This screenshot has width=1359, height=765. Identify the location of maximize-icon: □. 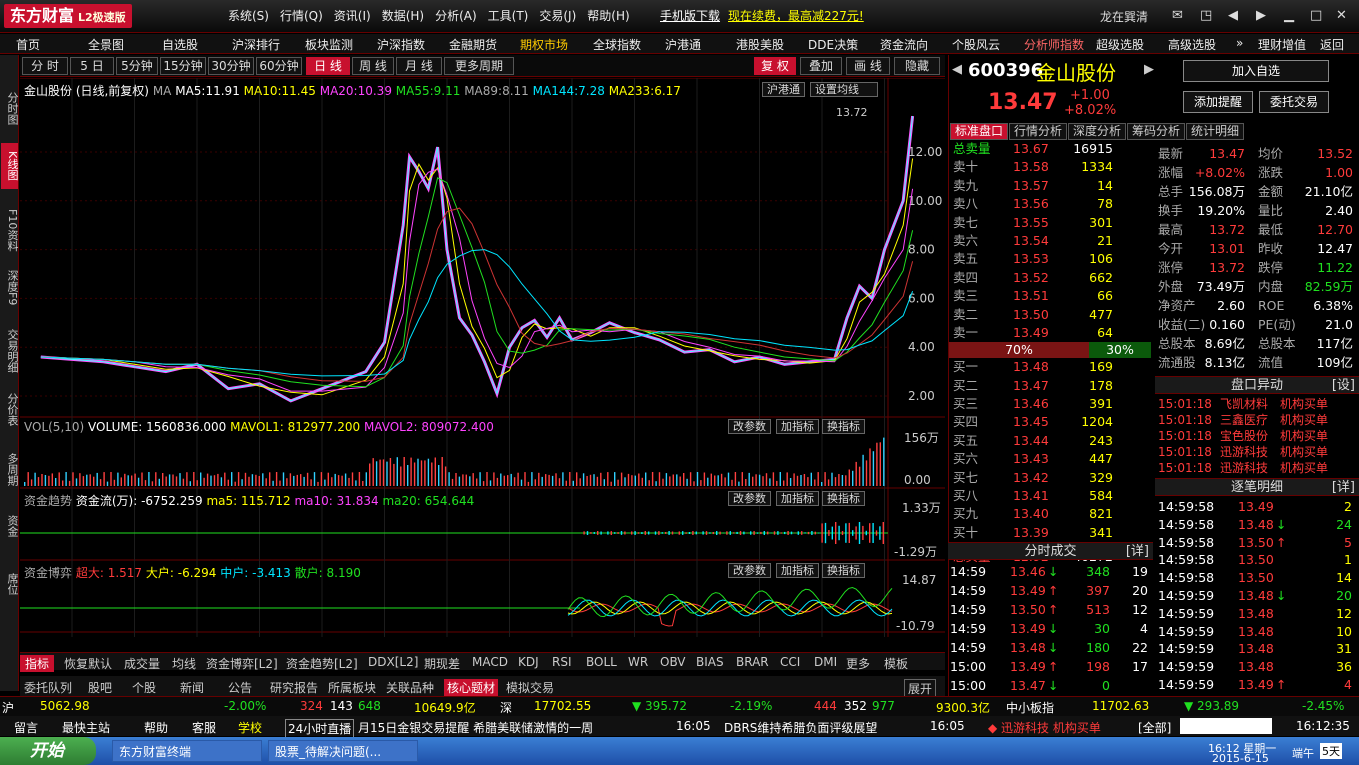
(1316, 15).